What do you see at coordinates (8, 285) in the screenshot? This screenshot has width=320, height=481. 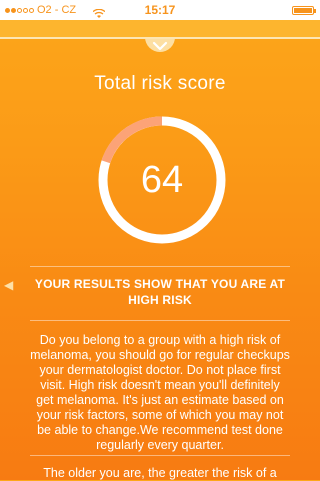 I see `chevron-left-icon: ◀` at bounding box center [8, 285].